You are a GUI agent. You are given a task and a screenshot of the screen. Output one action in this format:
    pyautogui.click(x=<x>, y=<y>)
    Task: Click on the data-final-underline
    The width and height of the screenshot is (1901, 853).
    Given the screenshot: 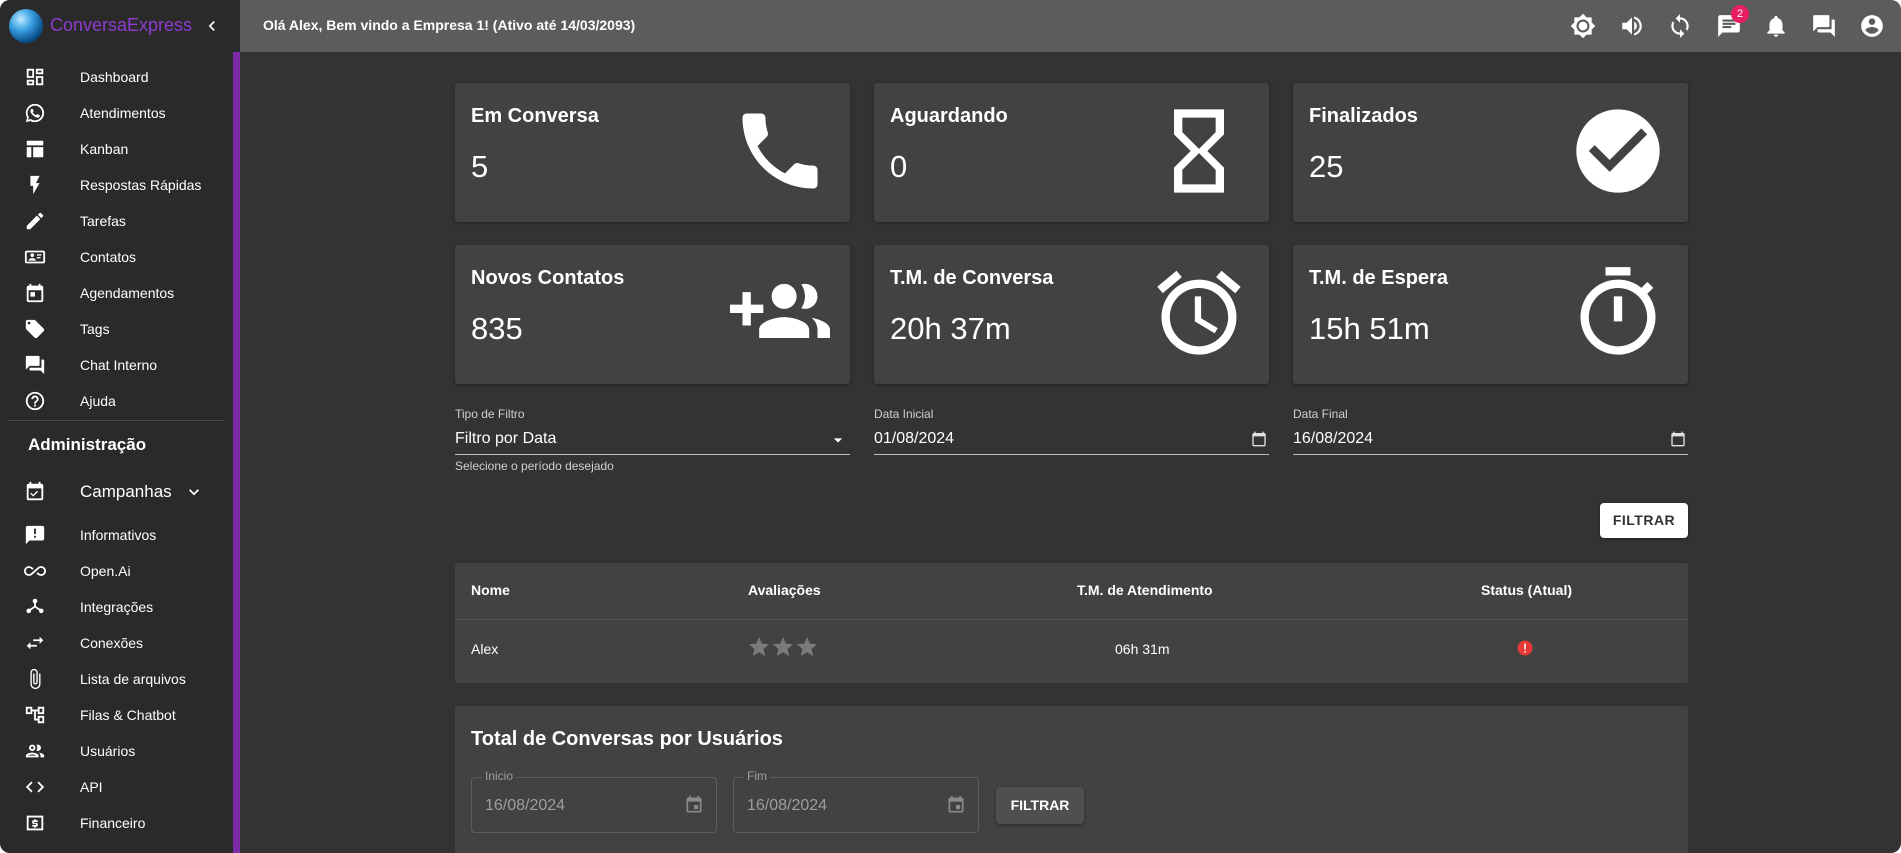 What is the action you would take?
    pyautogui.click(x=1490, y=454)
    